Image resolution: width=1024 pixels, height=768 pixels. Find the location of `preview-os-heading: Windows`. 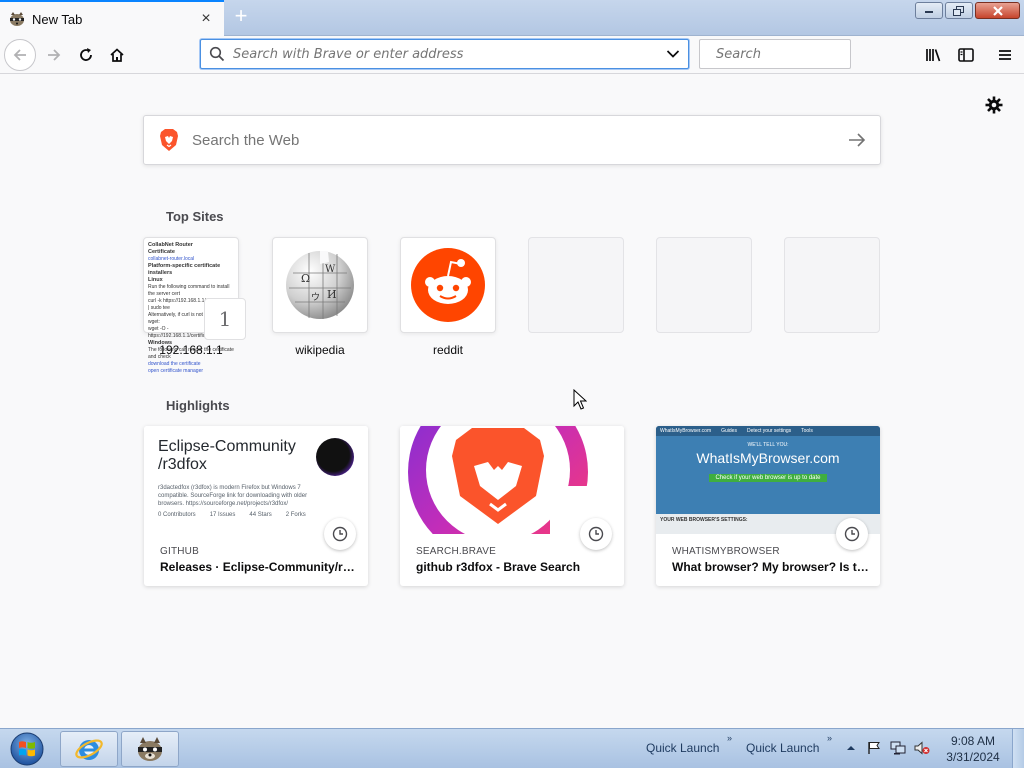

preview-os-heading: Windows is located at coordinates (160, 343).